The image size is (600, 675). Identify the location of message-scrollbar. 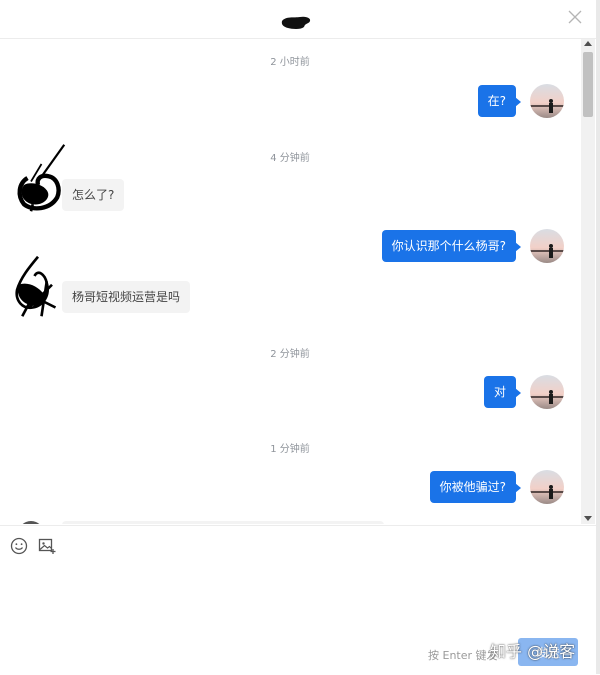
(588, 281).